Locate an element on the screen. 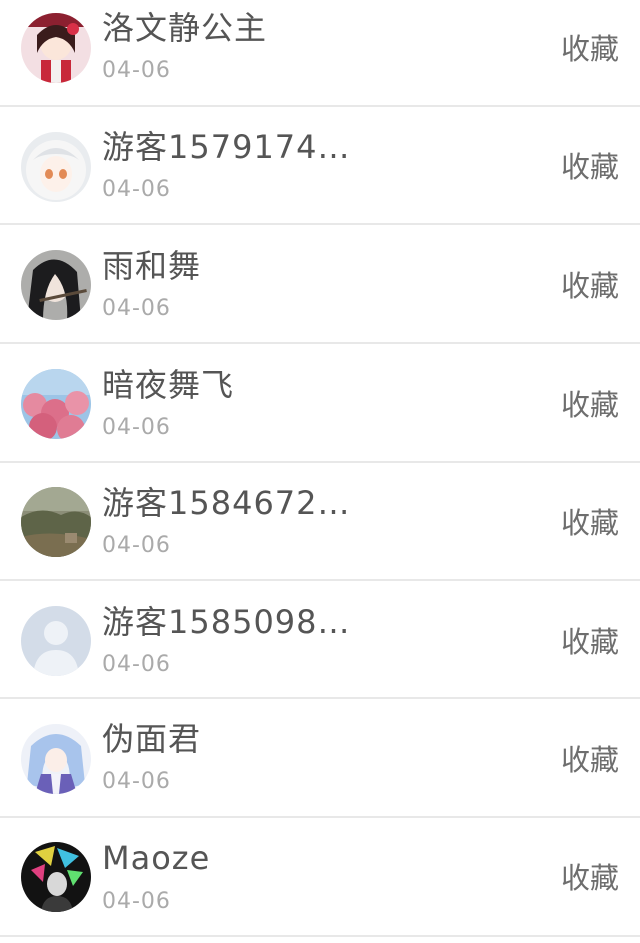 This screenshot has height=943, width=640. list-item: 洛文静公主 04-06 收藏 is located at coordinates (320, 53).